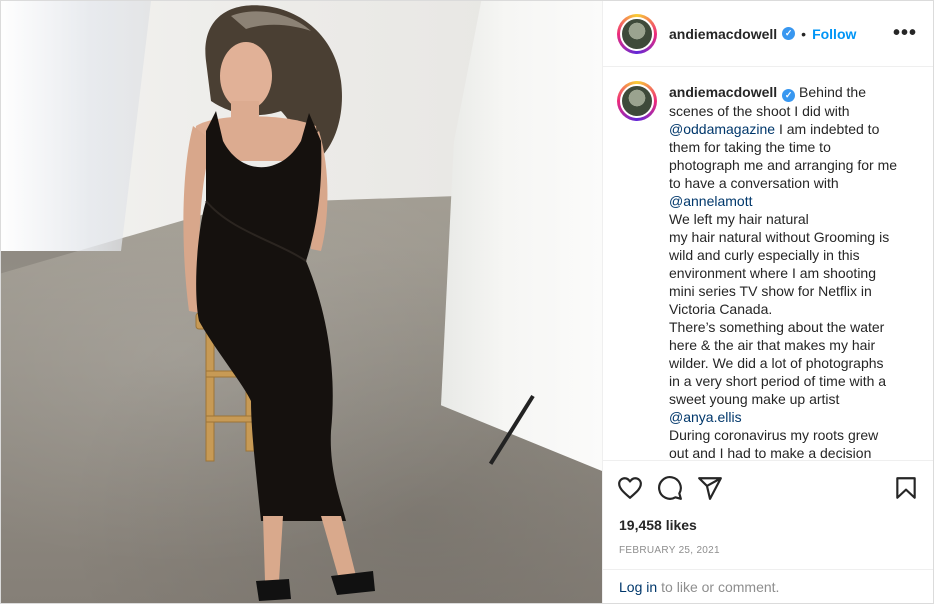 The image size is (934, 604). What do you see at coordinates (768, 525) in the screenshot?
I see `likes-count: 19,458 likes` at bounding box center [768, 525].